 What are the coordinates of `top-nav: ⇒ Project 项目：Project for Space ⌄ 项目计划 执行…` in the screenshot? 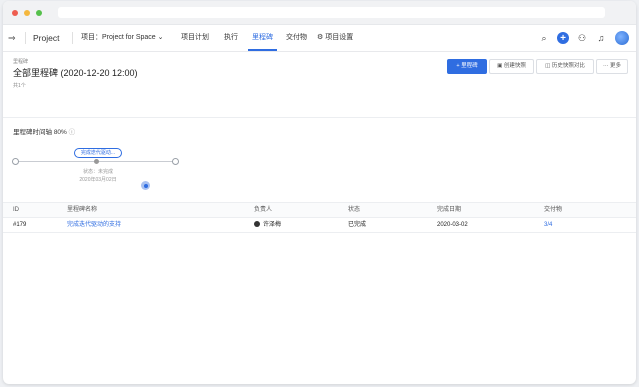 It's located at (319, 38).